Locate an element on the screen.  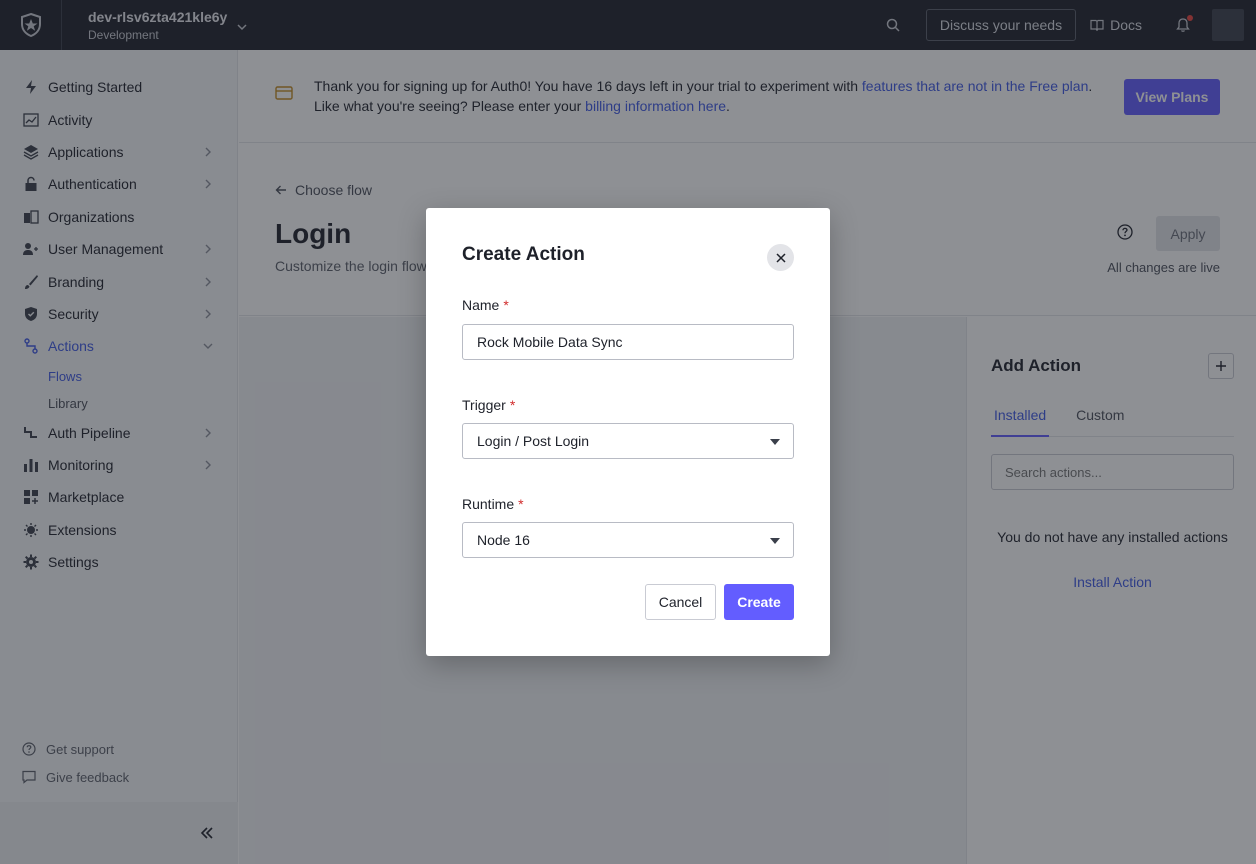
close-icon is located at coordinates (780, 257).